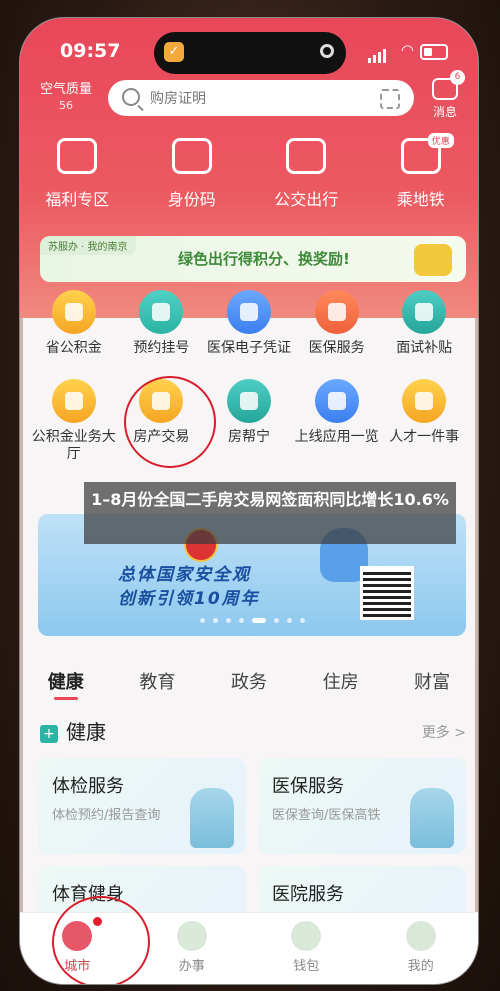 The width and height of the screenshot is (500, 991). I want to click on section-title: + 健康, so click(73, 730).